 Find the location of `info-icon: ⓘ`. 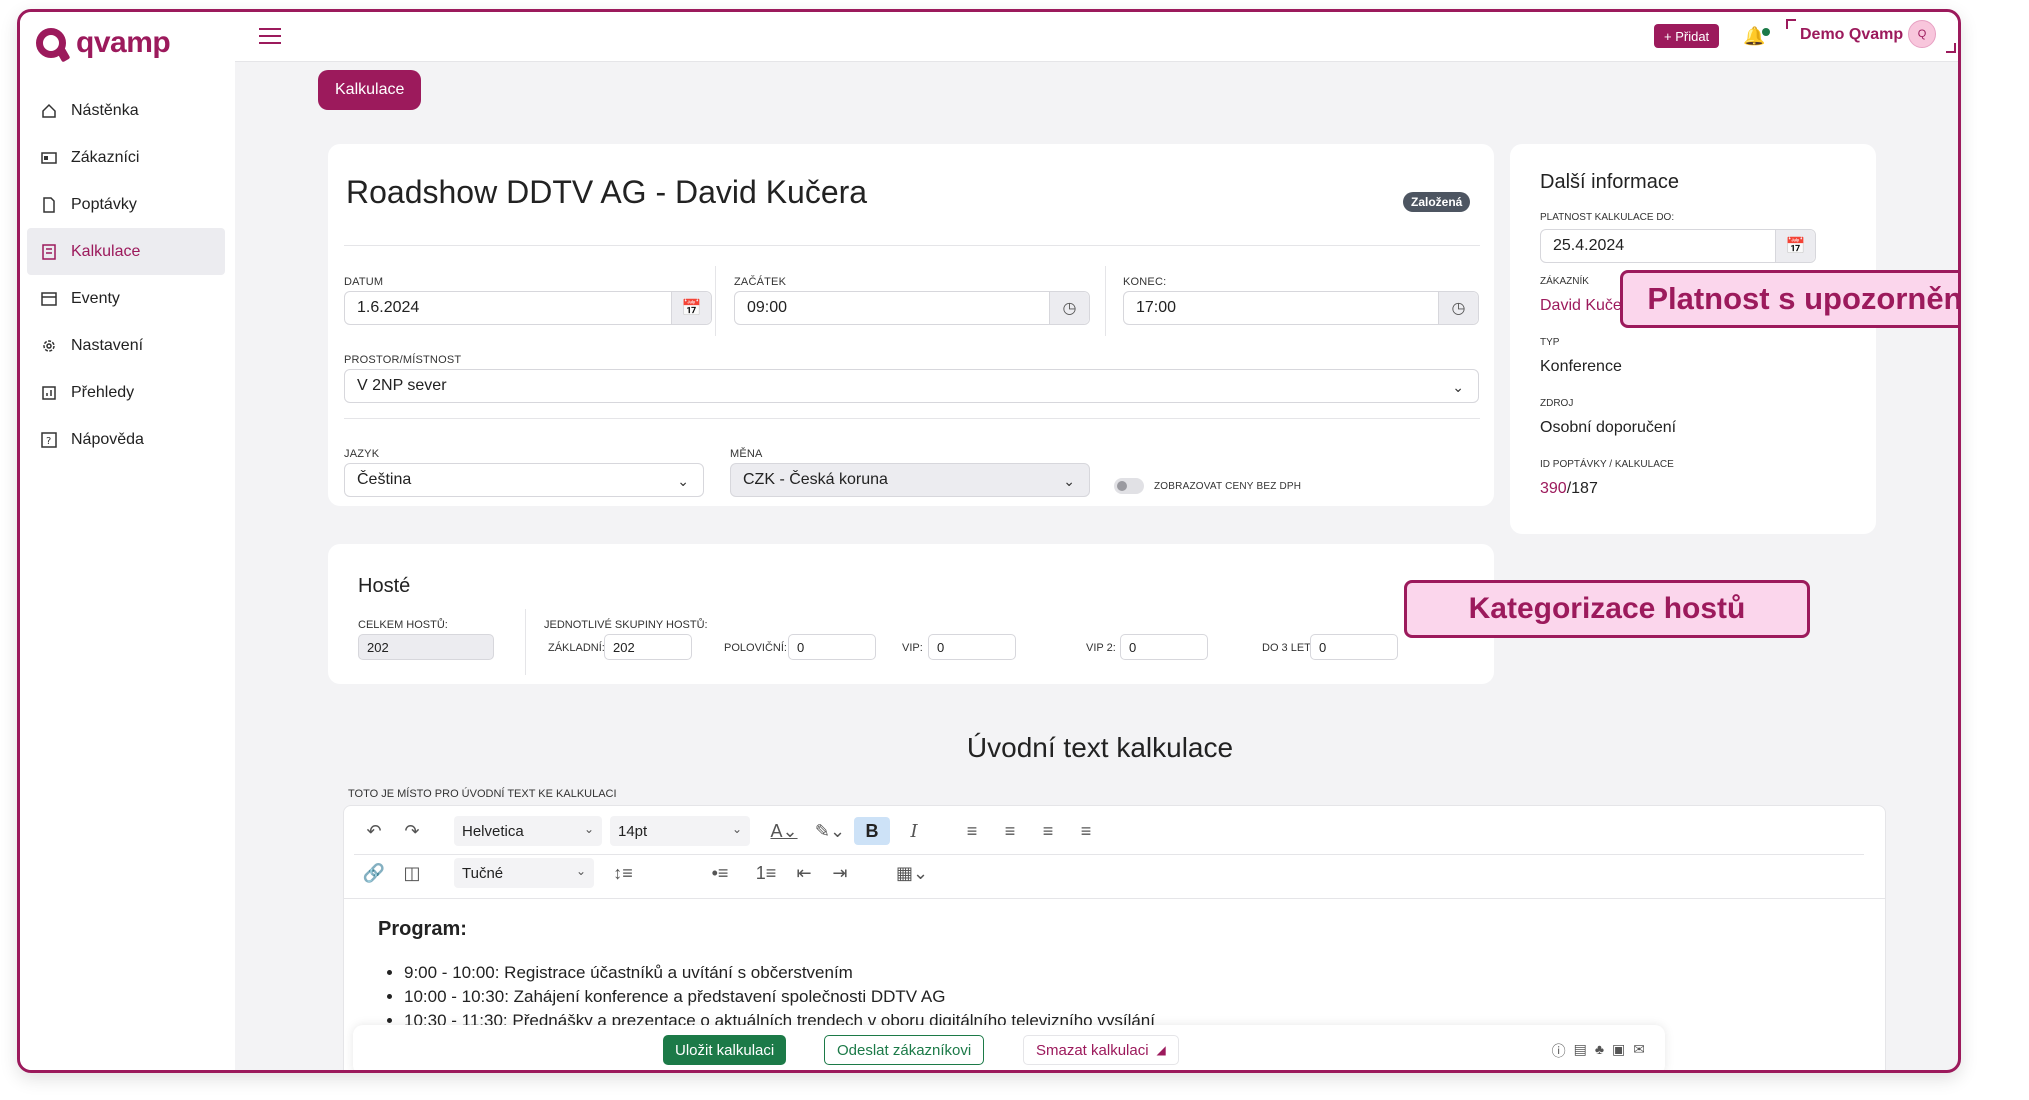

info-icon: ⓘ is located at coordinates (1559, 1051).